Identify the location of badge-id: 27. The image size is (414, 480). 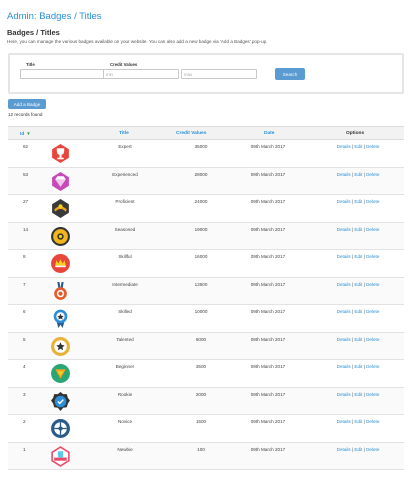
(26, 201).